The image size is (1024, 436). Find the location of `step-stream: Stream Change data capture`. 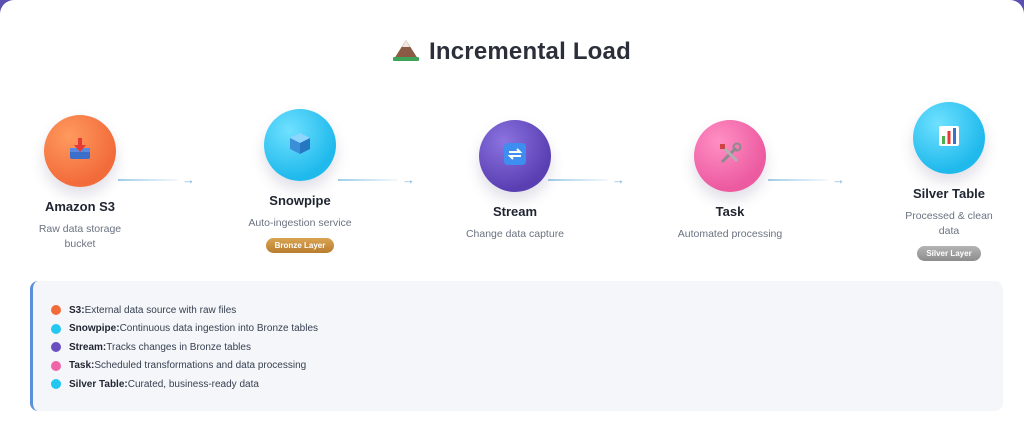

step-stream: Stream Change data capture is located at coordinates (515, 181).